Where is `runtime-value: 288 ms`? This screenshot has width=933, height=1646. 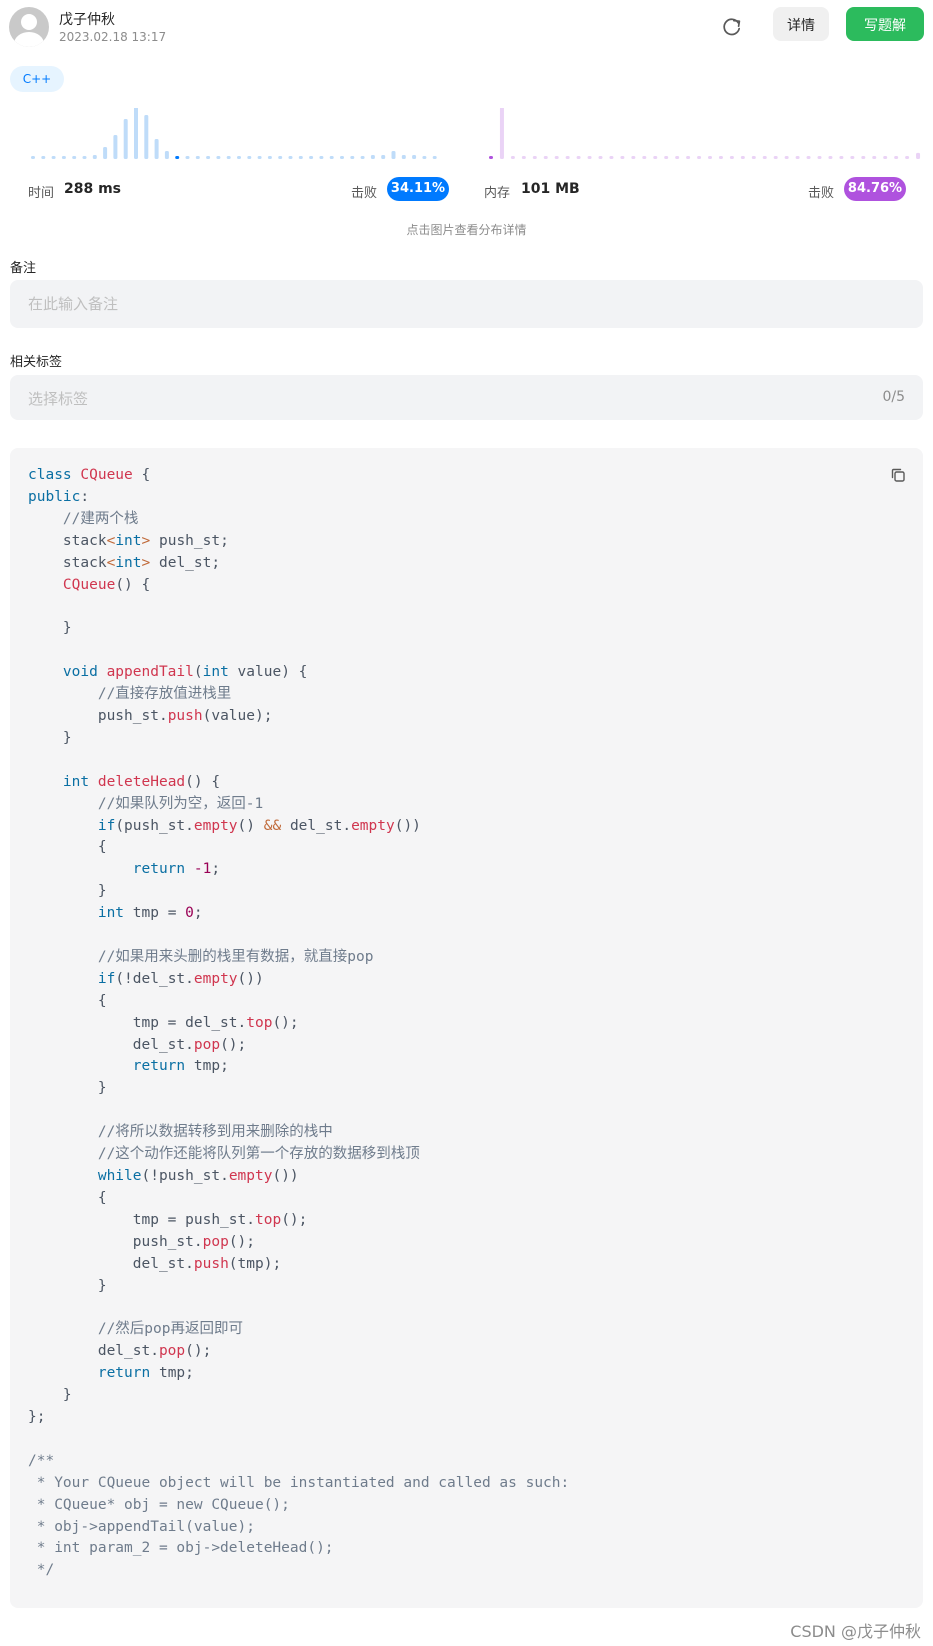
runtime-value: 288 ms is located at coordinates (93, 189).